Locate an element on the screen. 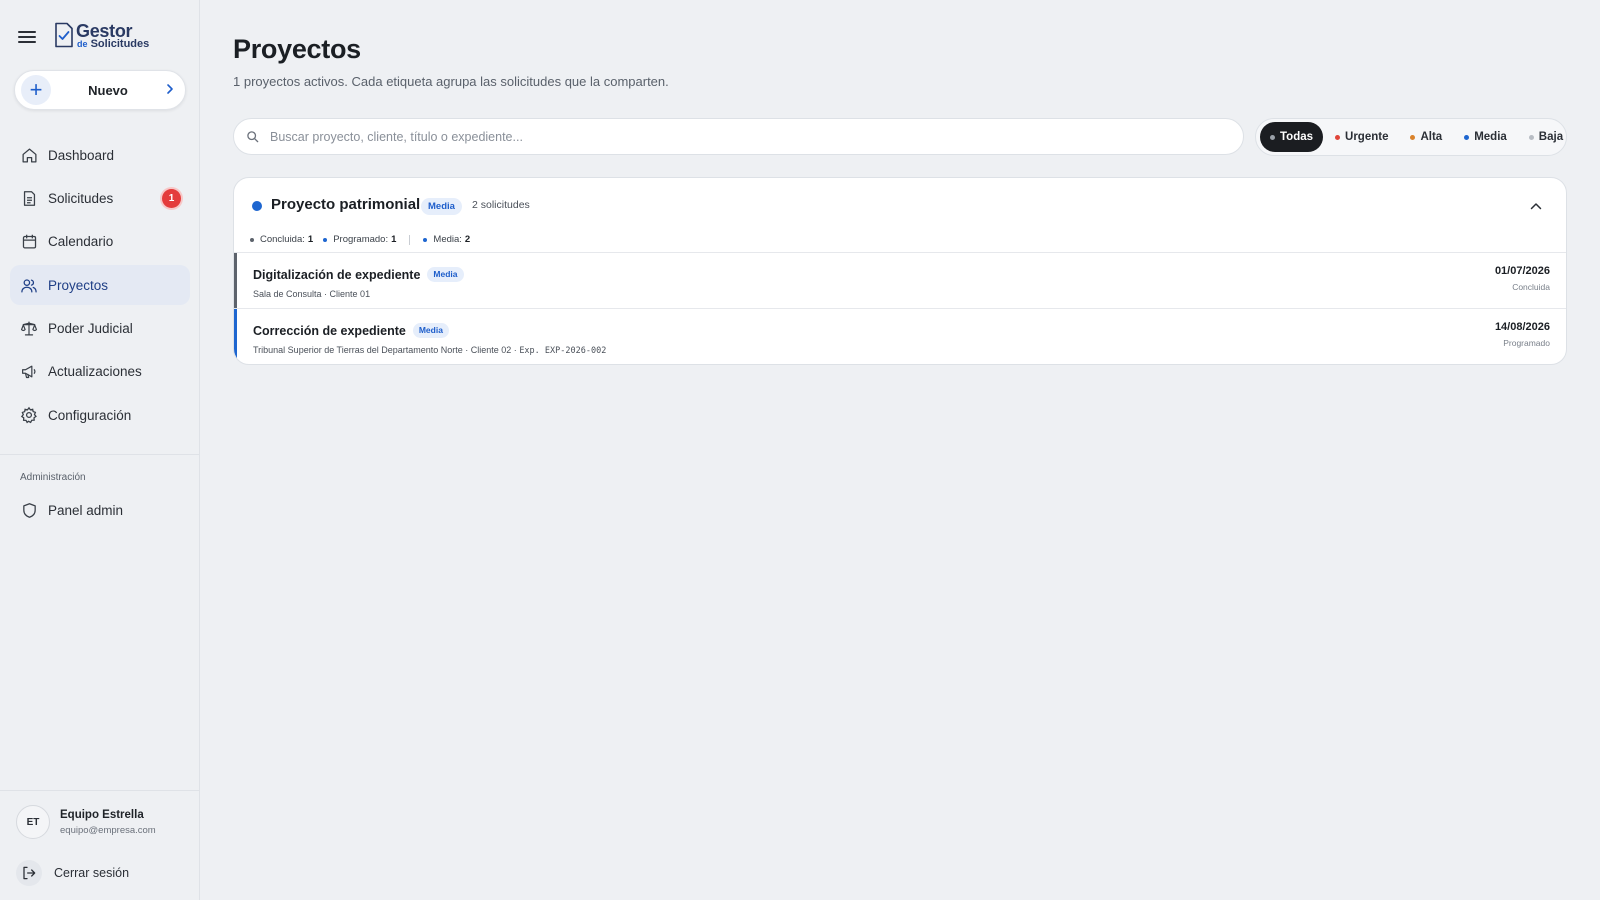 The image size is (1600, 900). project-stats: Concluida: 1 Programado: 1 Media: 2 is located at coordinates (365, 239).